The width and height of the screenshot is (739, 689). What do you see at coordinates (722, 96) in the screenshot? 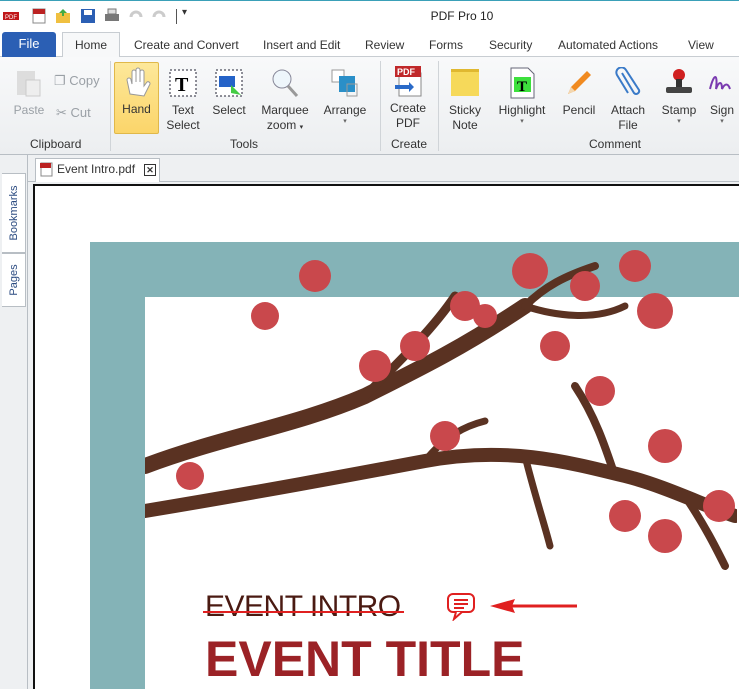
I see `sign-button: Sign ▾` at bounding box center [722, 96].